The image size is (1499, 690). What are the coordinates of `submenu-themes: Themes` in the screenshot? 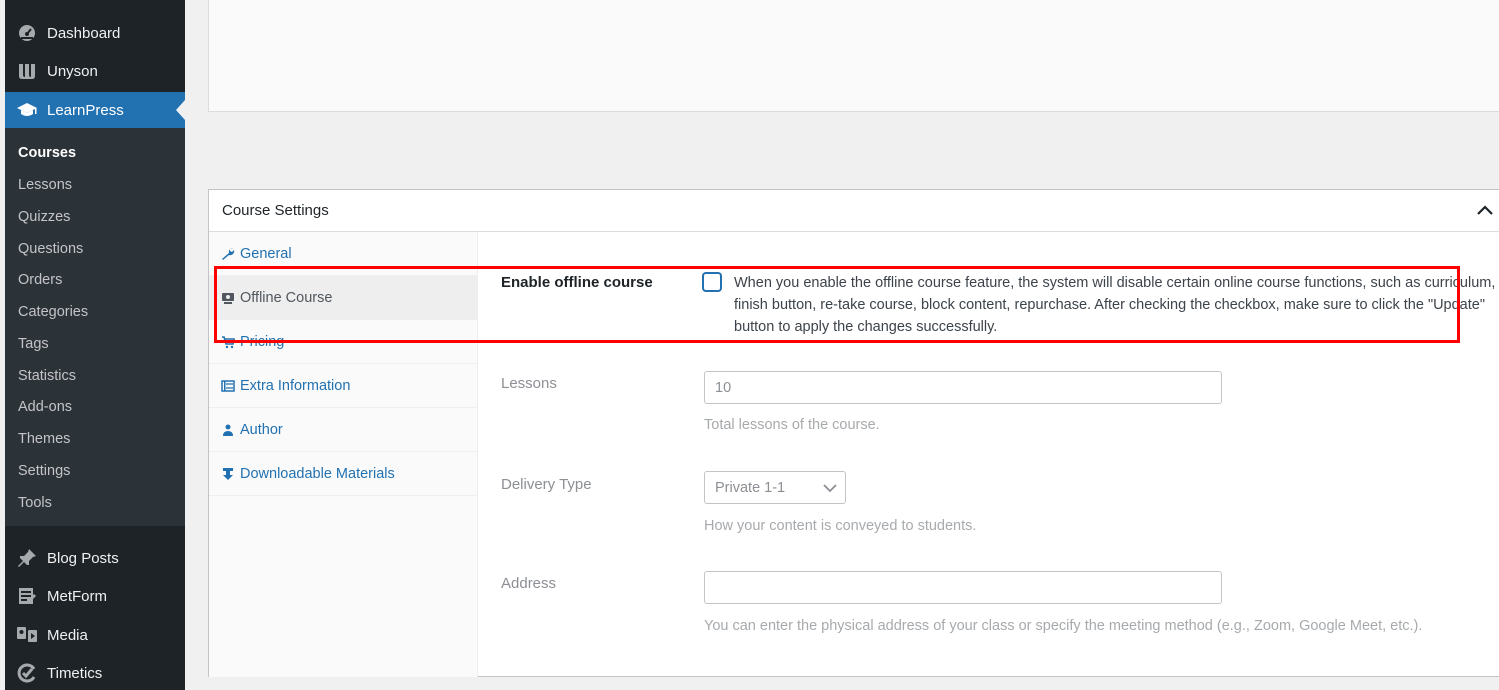 It's located at (44, 439).